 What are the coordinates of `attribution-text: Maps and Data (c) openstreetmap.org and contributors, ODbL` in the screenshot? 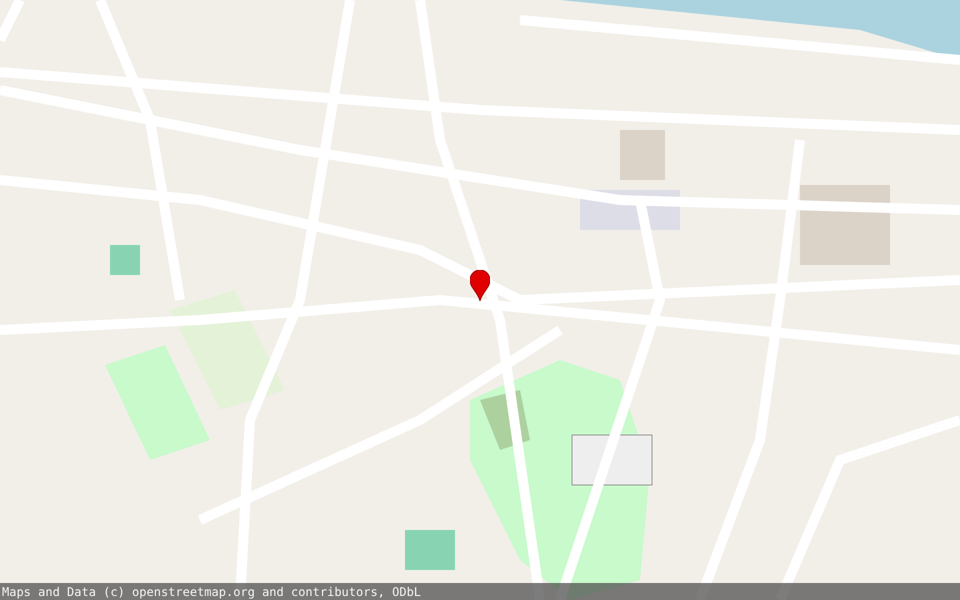 It's located at (211, 591).